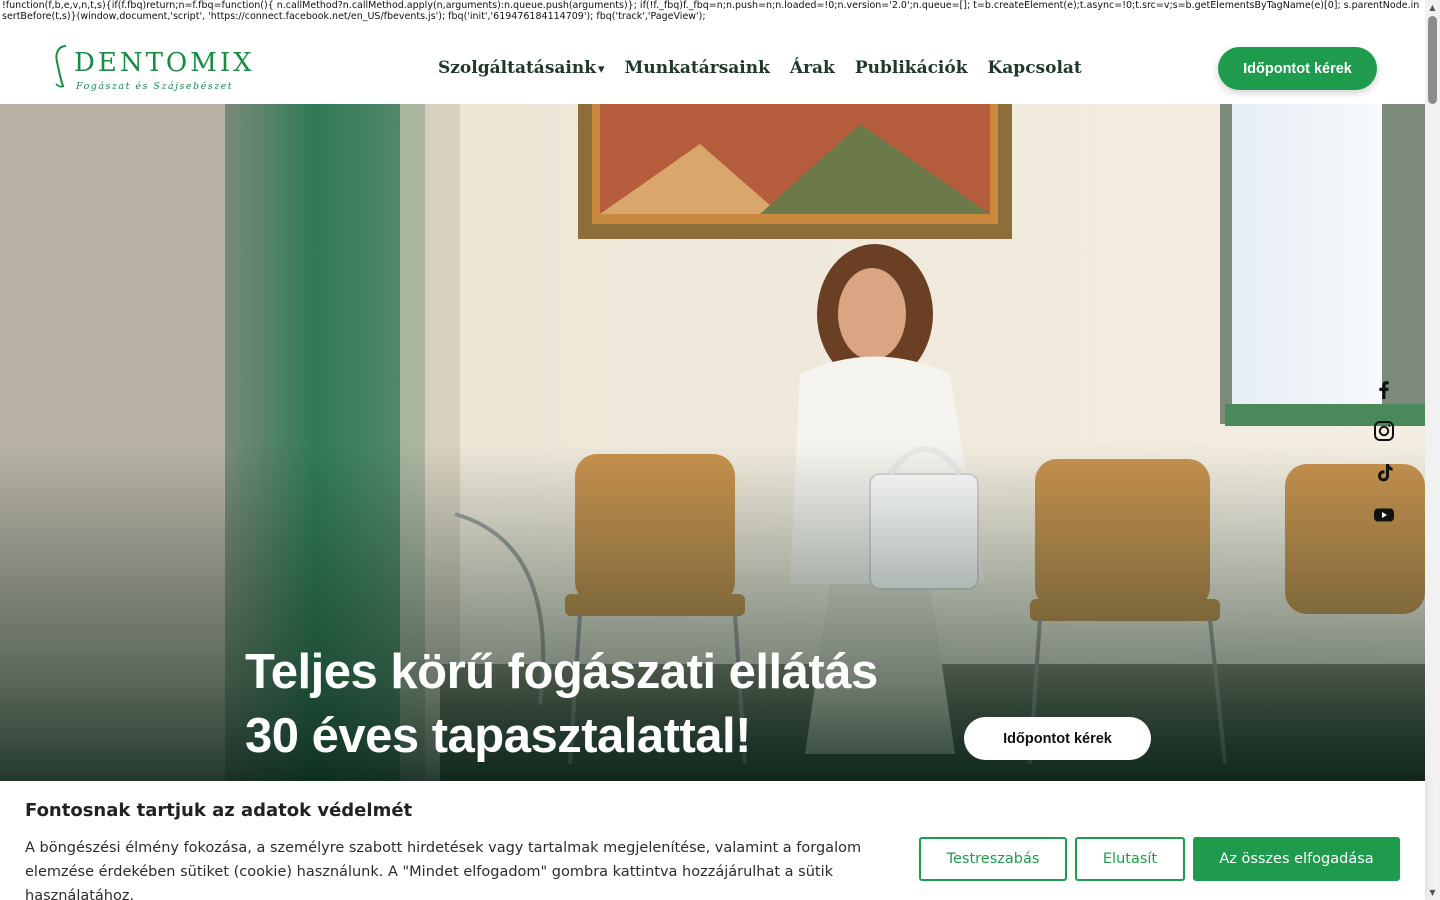 The width and height of the screenshot is (1440, 900). I want to click on nav-item-staff: Munkatársaink, so click(697, 68).